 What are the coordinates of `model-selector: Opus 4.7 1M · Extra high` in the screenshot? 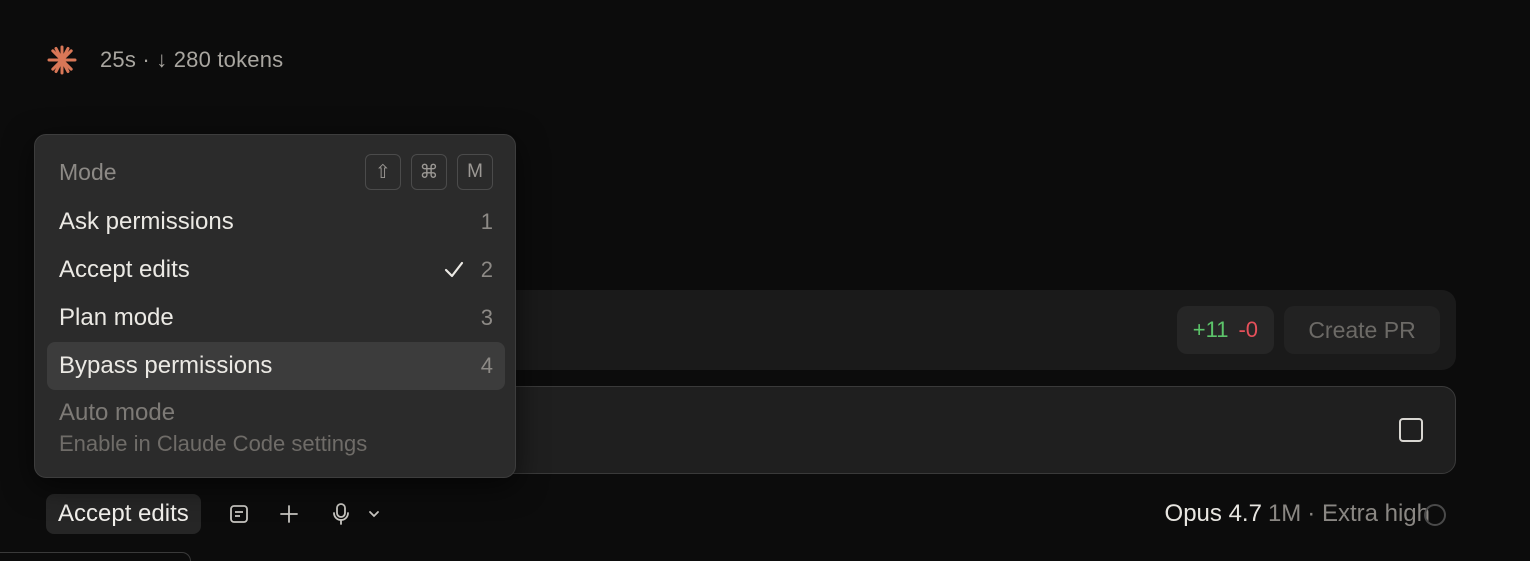 It's located at (1297, 514).